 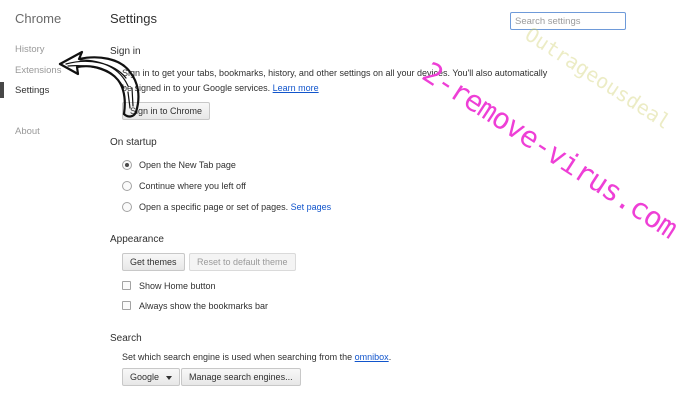 What do you see at coordinates (133, 142) in the screenshot?
I see `on-startup-section-title: On startup` at bounding box center [133, 142].